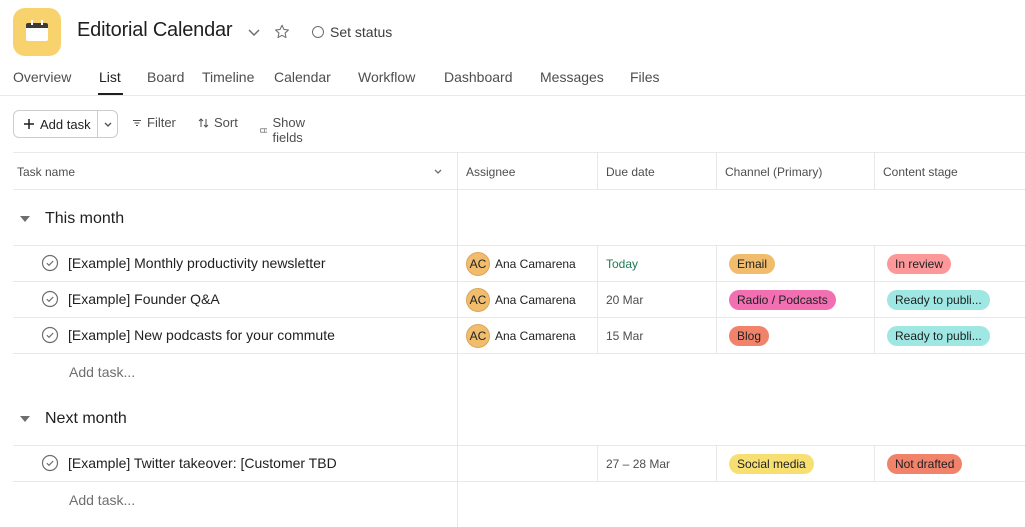  Describe the element at coordinates (572, 77) in the screenshot. I see `tab-messages: Messages` at that location.